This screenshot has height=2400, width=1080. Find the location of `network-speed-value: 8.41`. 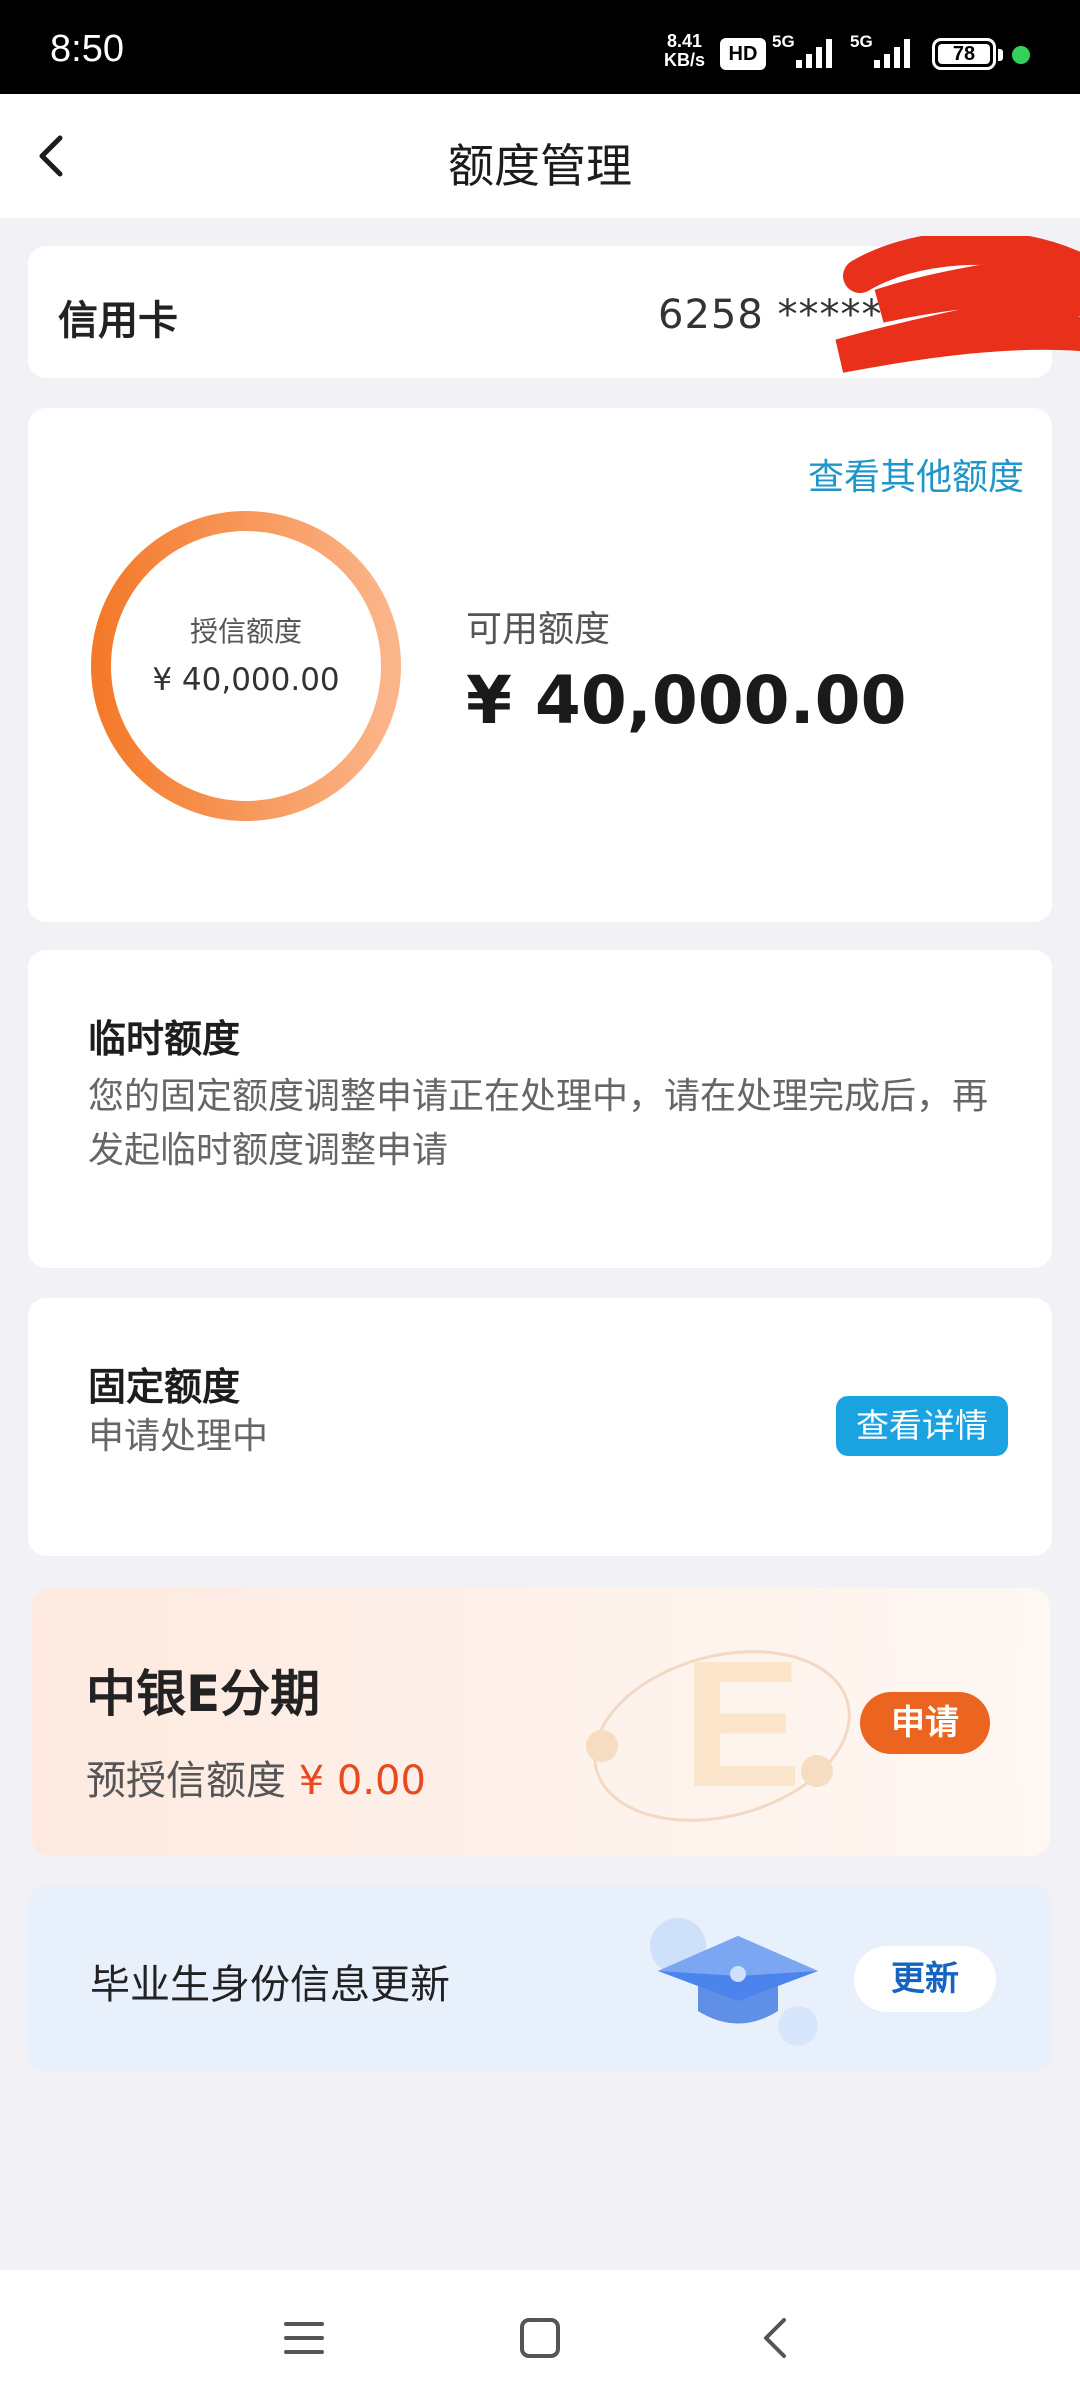

network-speed-value: 8.41 is located at coordinates (684, 41).